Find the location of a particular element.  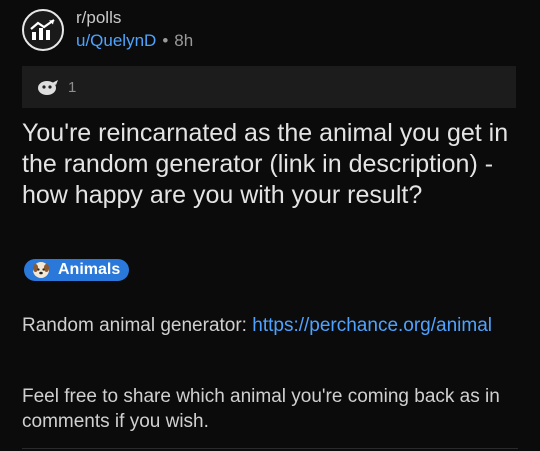

post-header: r/polls u/QuelynD • 8h is located at coordinates (107, 30).